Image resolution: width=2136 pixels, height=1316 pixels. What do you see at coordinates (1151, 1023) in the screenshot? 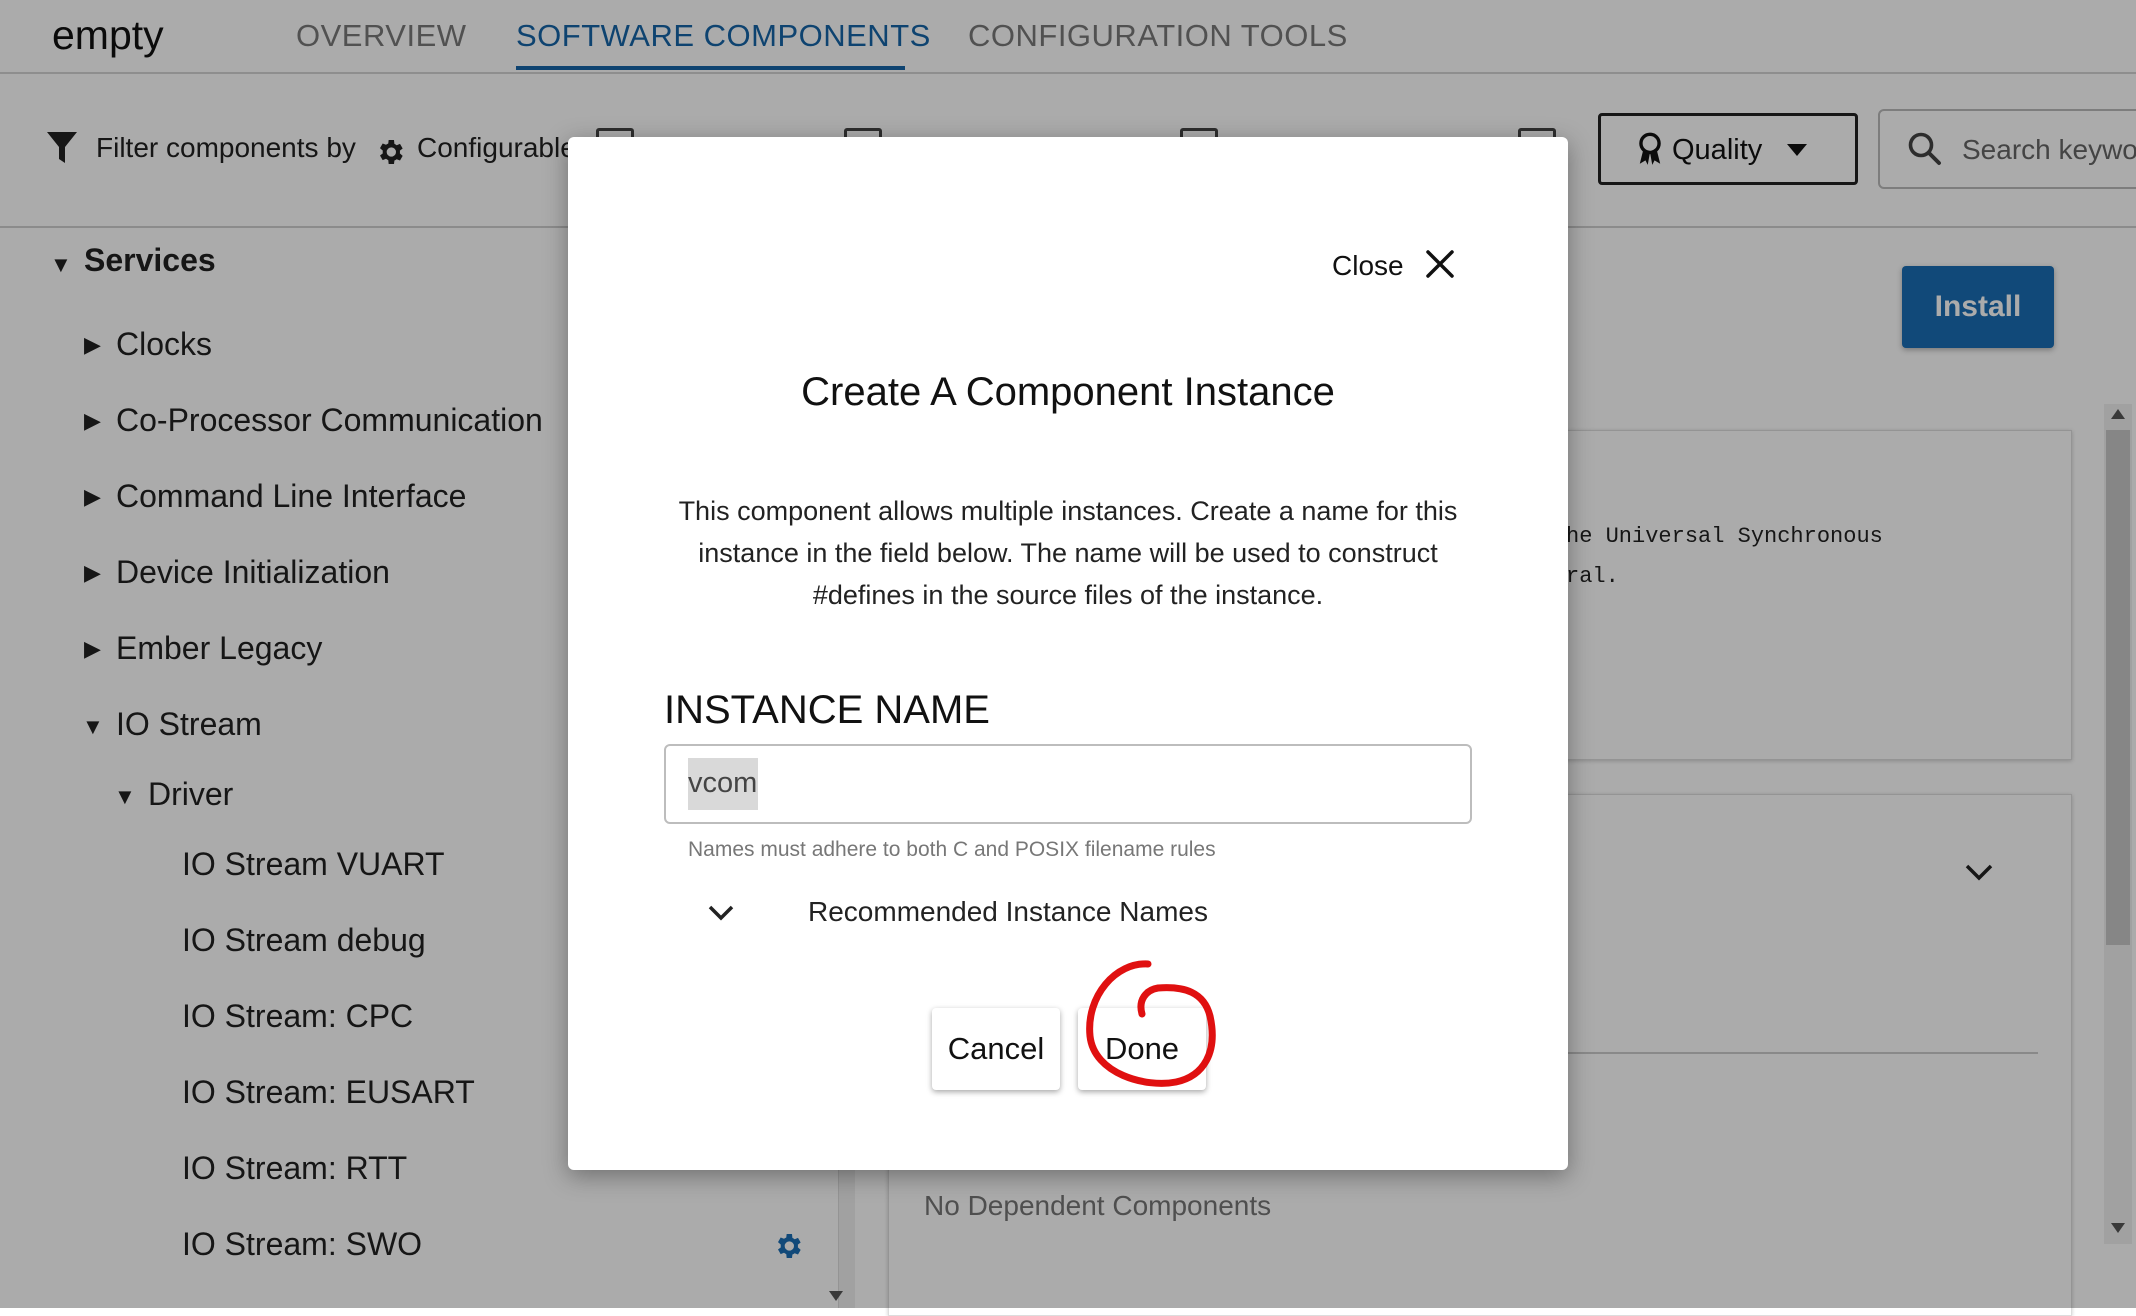
I see `red-circle-annotation` at bounding box center [1151, 1023].